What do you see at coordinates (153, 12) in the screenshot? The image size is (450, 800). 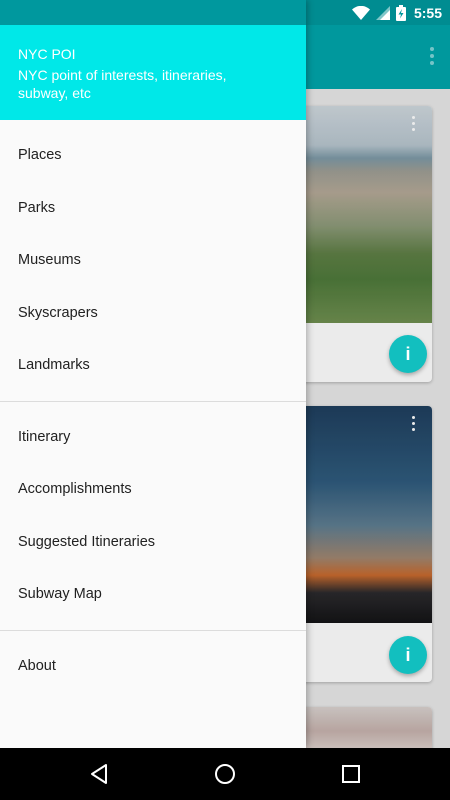 I see `drawer-status-strip` at bounding box center [153, 12].